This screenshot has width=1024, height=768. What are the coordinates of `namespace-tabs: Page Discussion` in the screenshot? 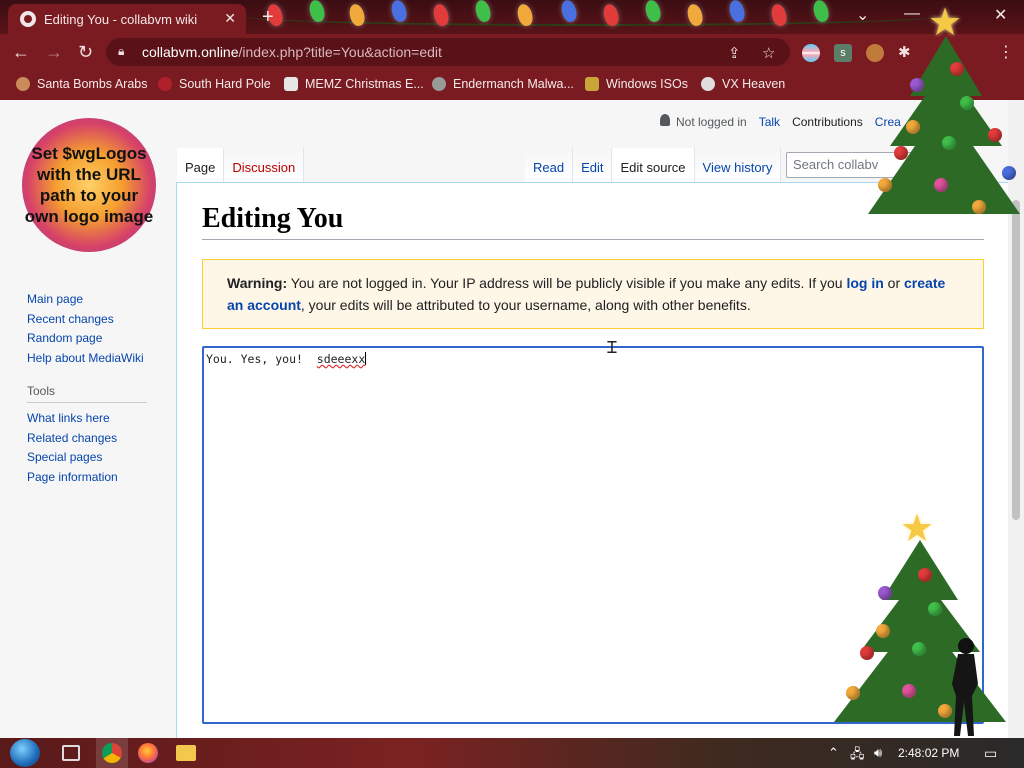 It's located at (241, 165).